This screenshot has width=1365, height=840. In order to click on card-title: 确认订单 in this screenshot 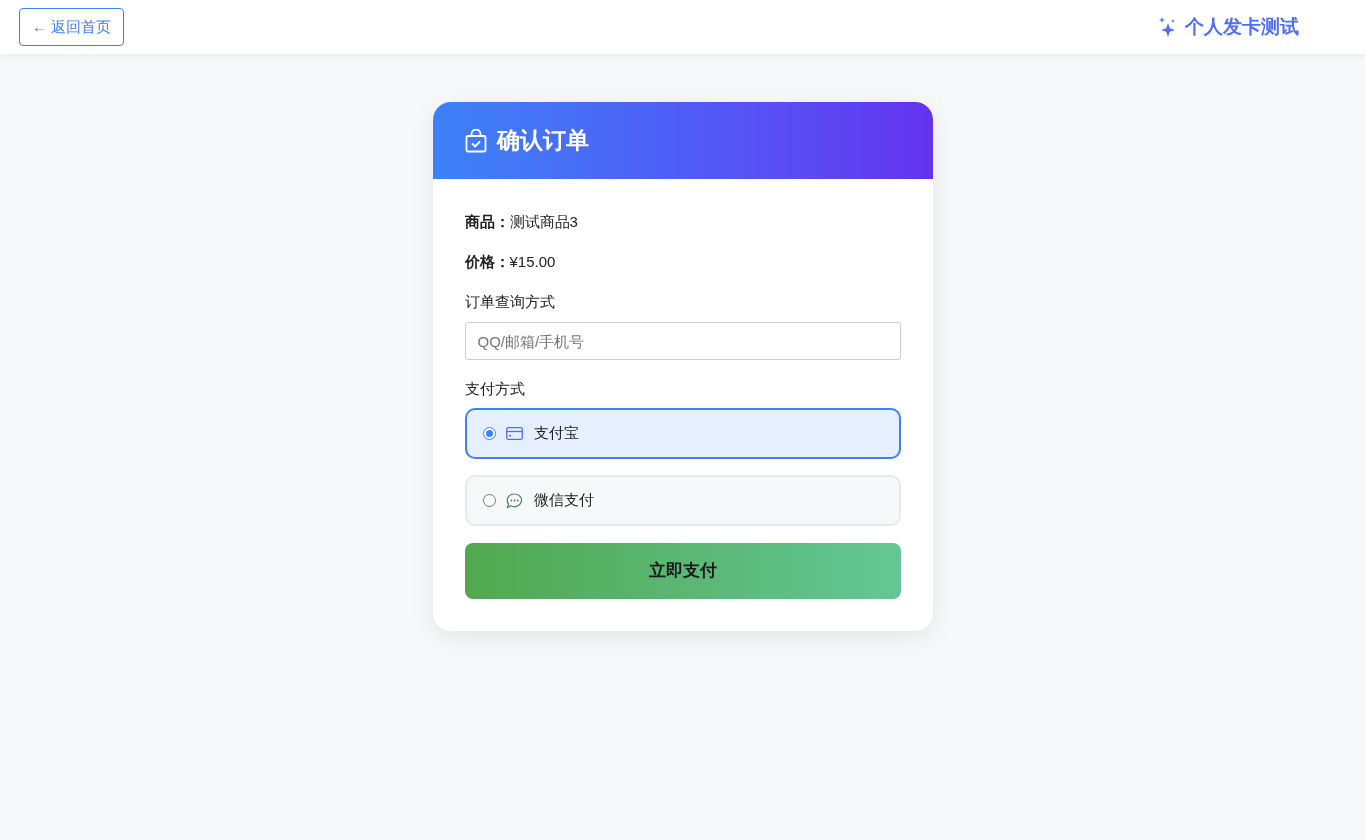, I will do `click(542, 141)`.